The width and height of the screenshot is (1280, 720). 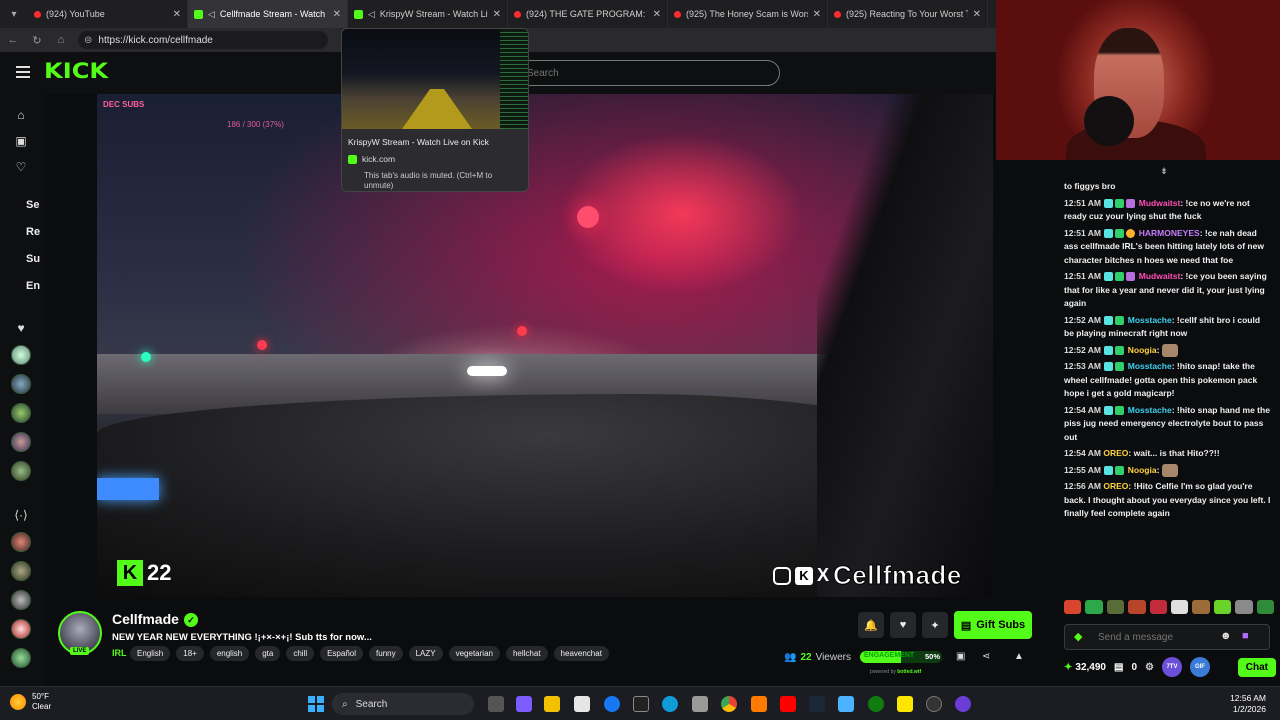 I want to click on file-explorer-icon, so click(x=552, y=704).